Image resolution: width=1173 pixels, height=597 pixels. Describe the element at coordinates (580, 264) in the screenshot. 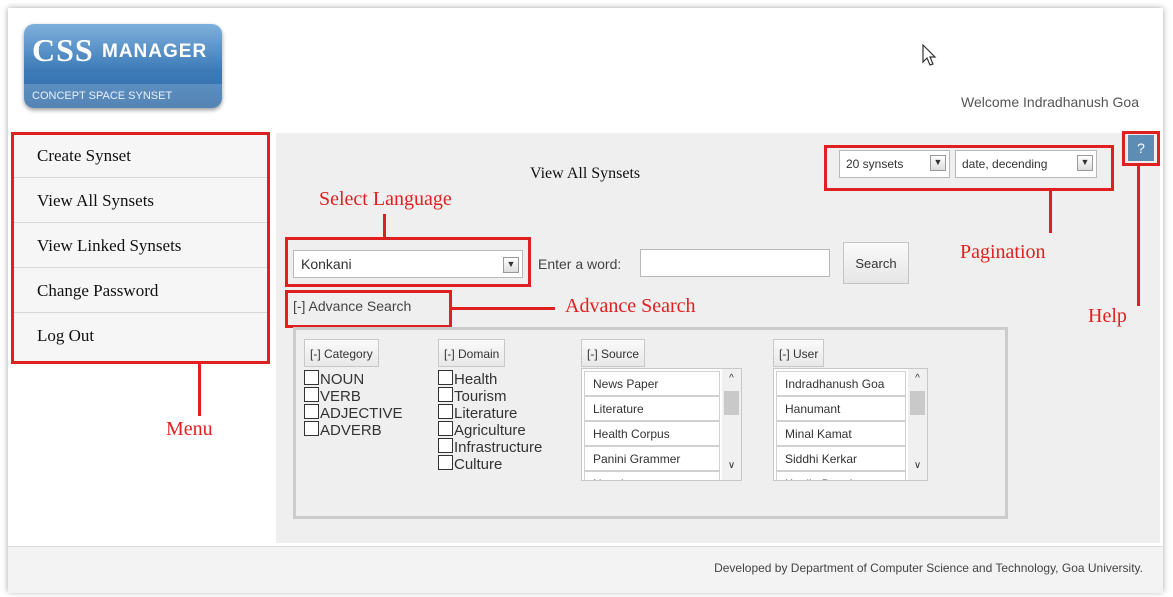

I see `word-label: Enter a word:` at that location.